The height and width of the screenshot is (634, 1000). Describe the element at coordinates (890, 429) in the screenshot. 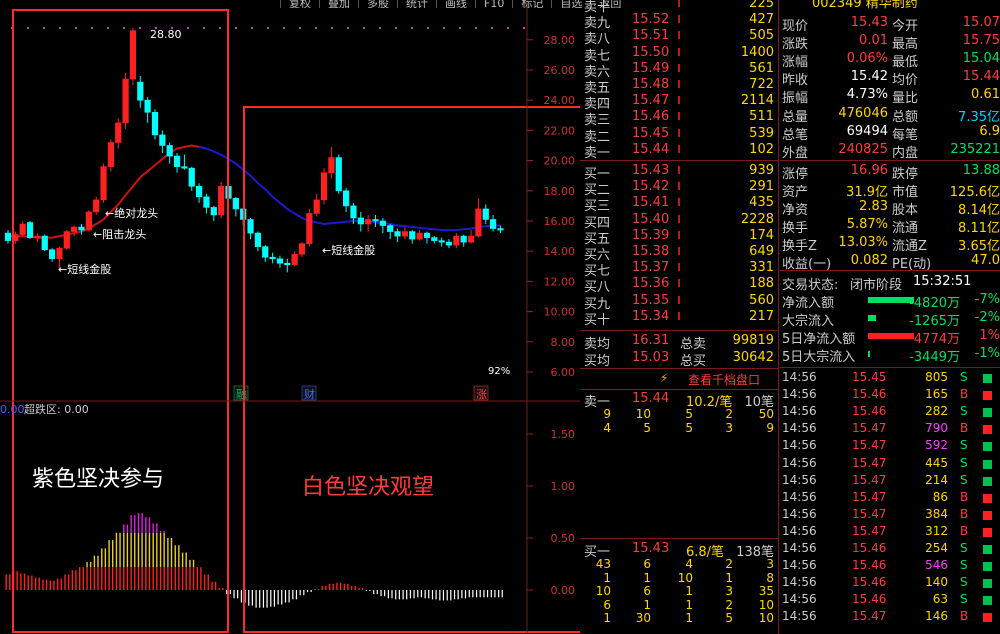

I see `tick-row: 14:56 15.47 790 B` at that location.